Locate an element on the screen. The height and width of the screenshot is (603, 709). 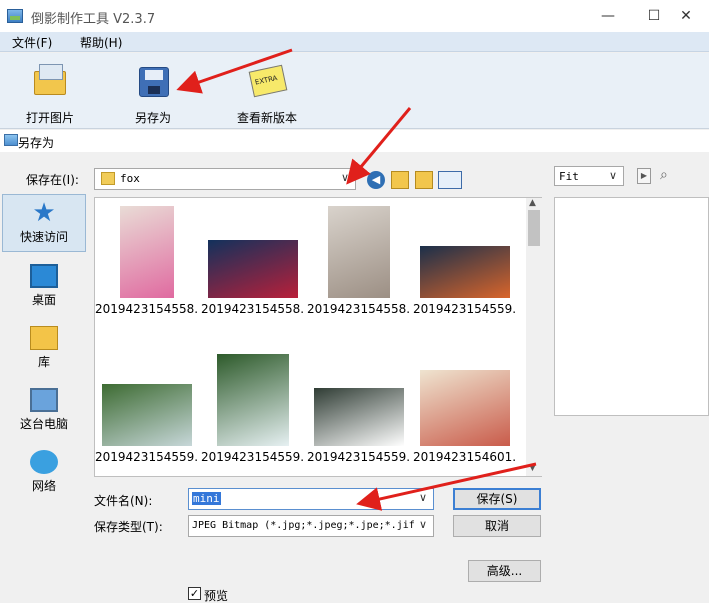
play-icon: ▶ is located at coordinates (644, 176).